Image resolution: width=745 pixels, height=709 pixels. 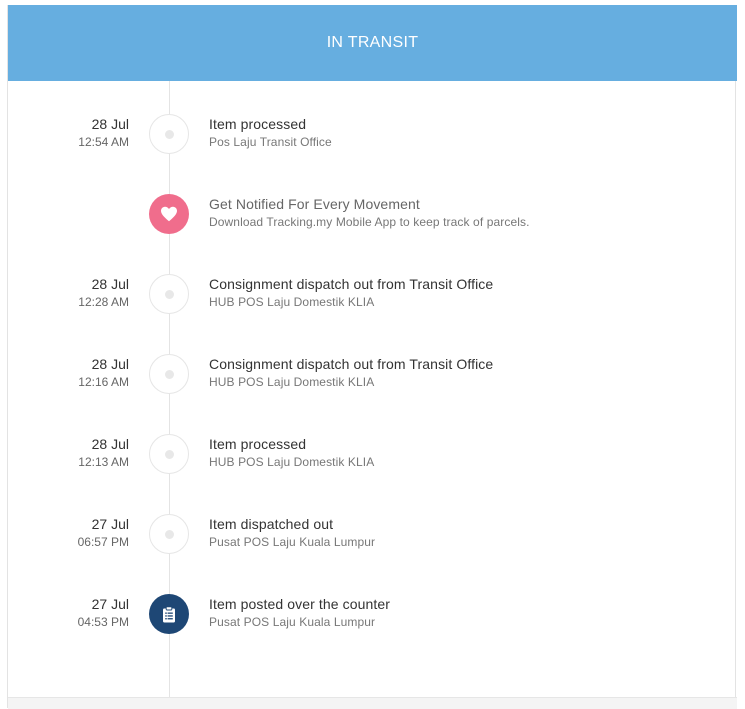 I want to click on event-time: 12:13 AM, so click(x=103, y=462).